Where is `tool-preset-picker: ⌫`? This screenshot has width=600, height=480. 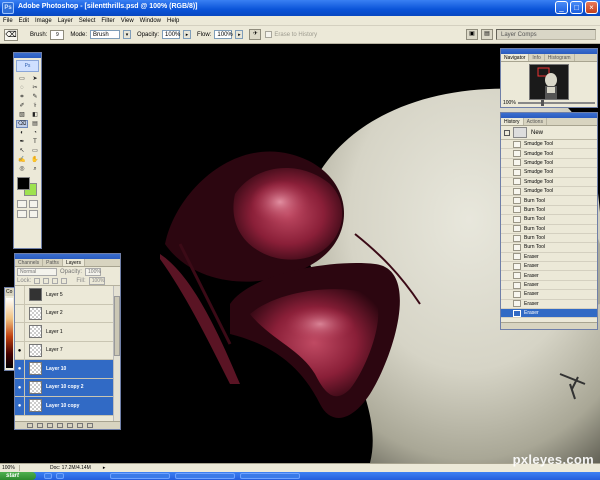 tool-preset-picker: ⌫ is located at coordinates (11, 34).